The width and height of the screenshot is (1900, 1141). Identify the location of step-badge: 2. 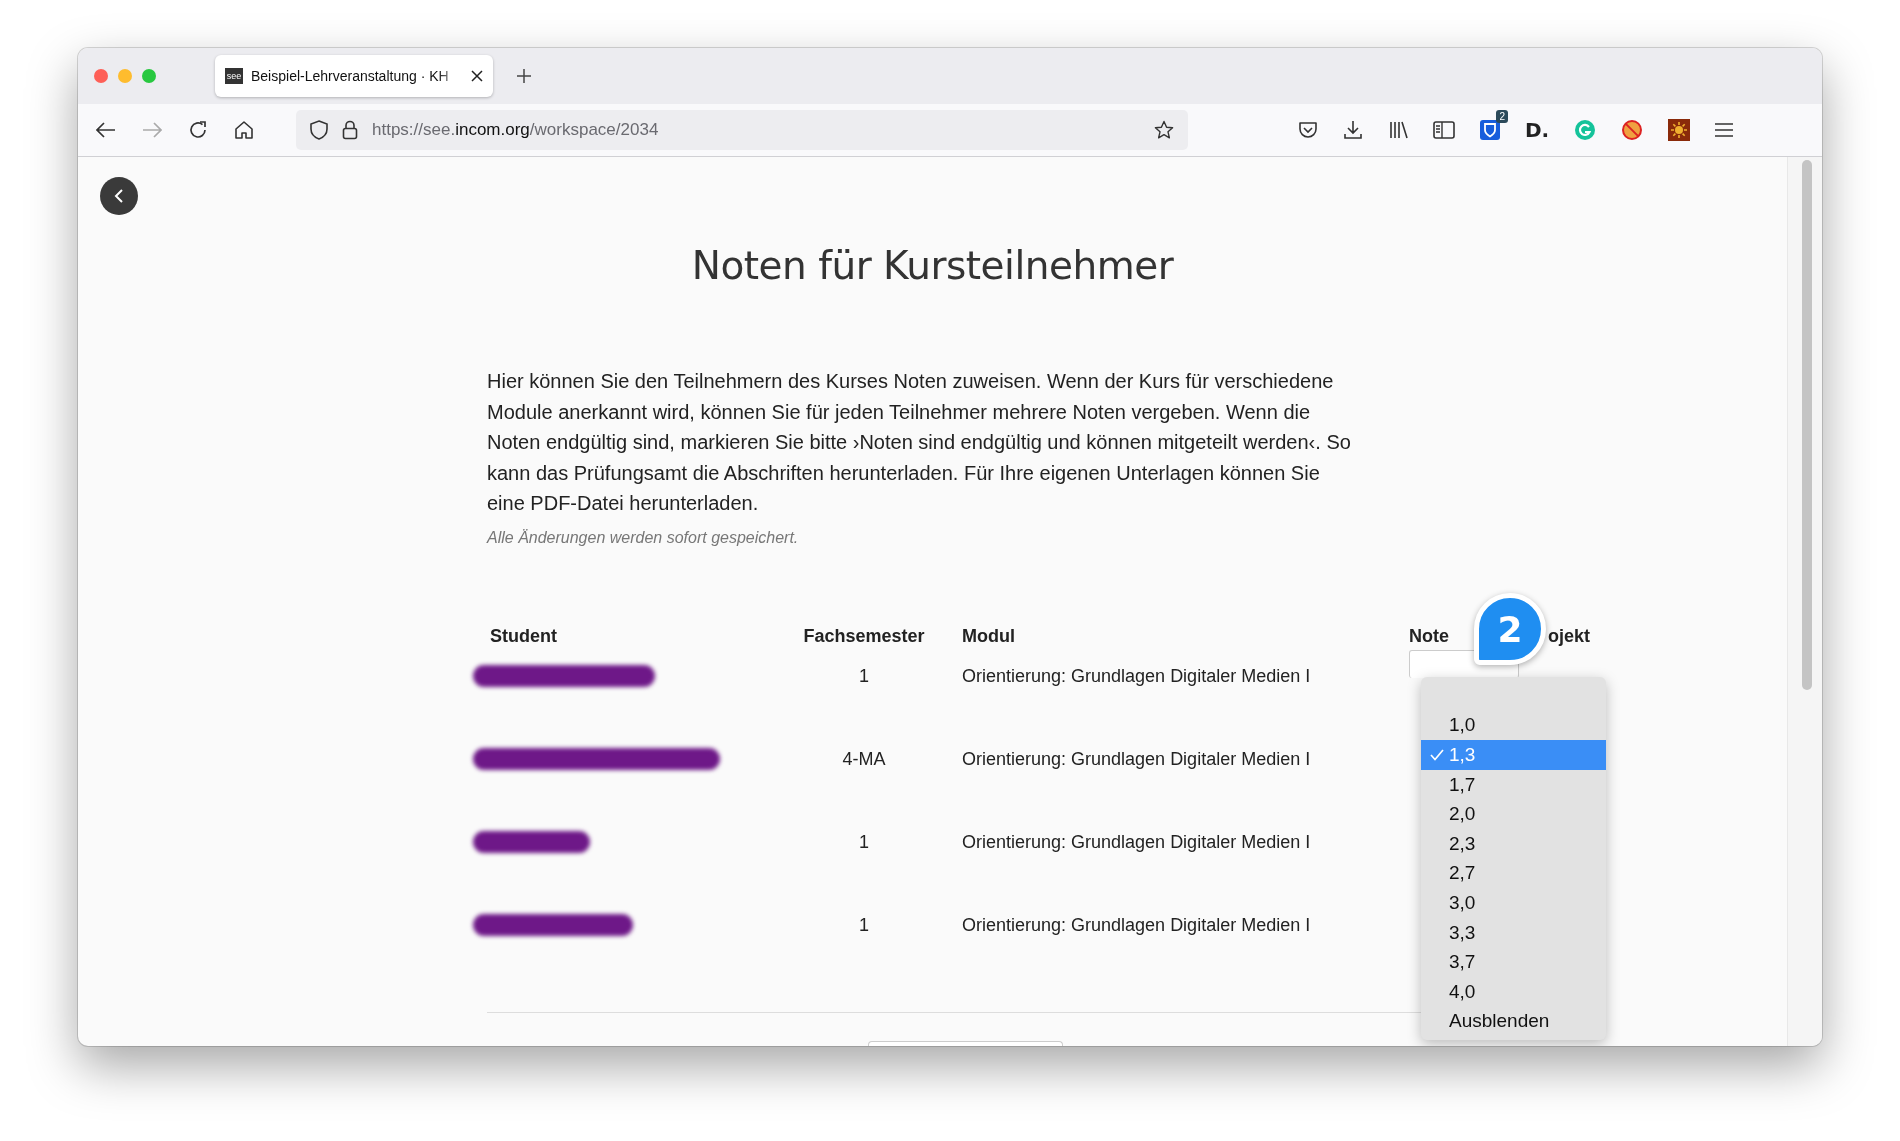
(1510, 629).